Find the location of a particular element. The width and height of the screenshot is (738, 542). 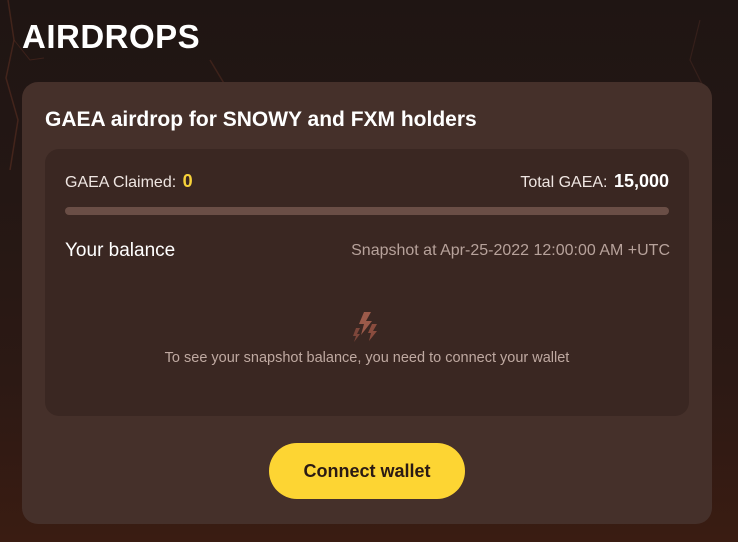

total-stat: Total GAEA: 15,000 is located at coordinates (594, 181).